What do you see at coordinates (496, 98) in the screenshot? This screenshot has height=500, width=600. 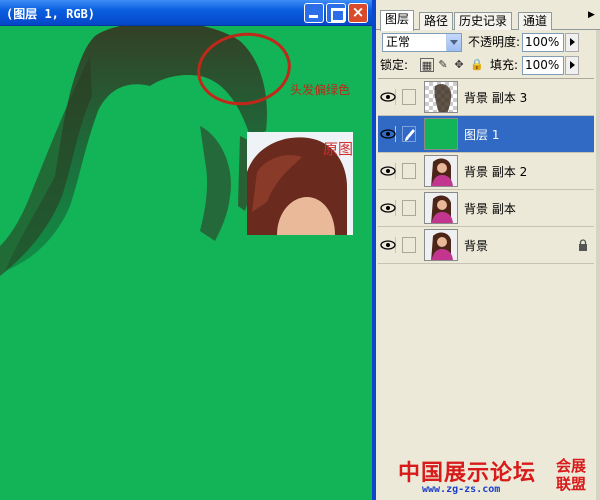 I see `layer-name: 背景 副本 3` at bounding box center [496, 98].